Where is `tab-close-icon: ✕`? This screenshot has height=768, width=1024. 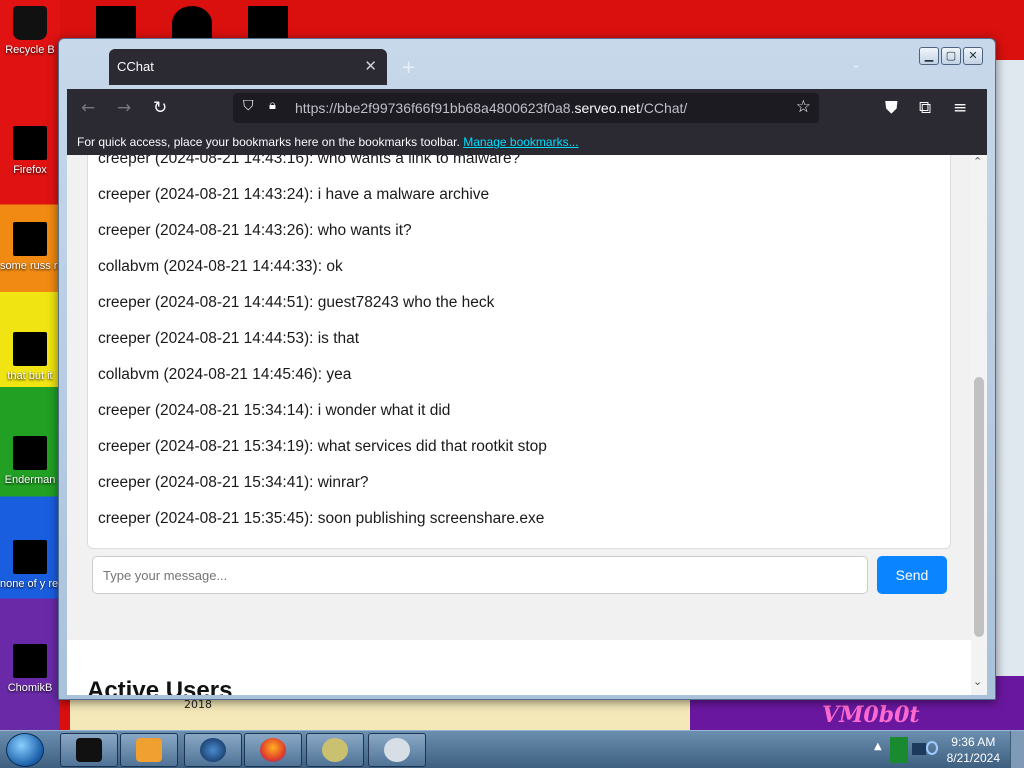 tab-close-icon: ✕ is located at coordinates (370, 66).